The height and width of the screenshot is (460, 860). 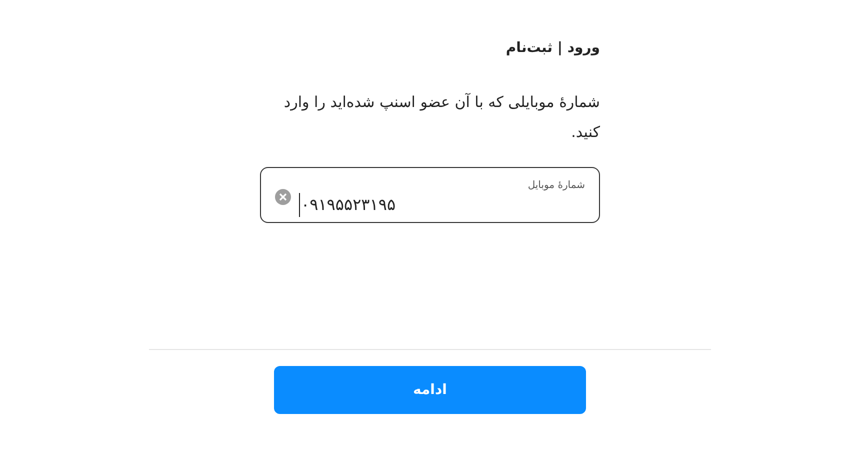 What do you see at coordinates (283, 197) in the screenshot?
I see `clear-icon` at bounding box center [283, 197].